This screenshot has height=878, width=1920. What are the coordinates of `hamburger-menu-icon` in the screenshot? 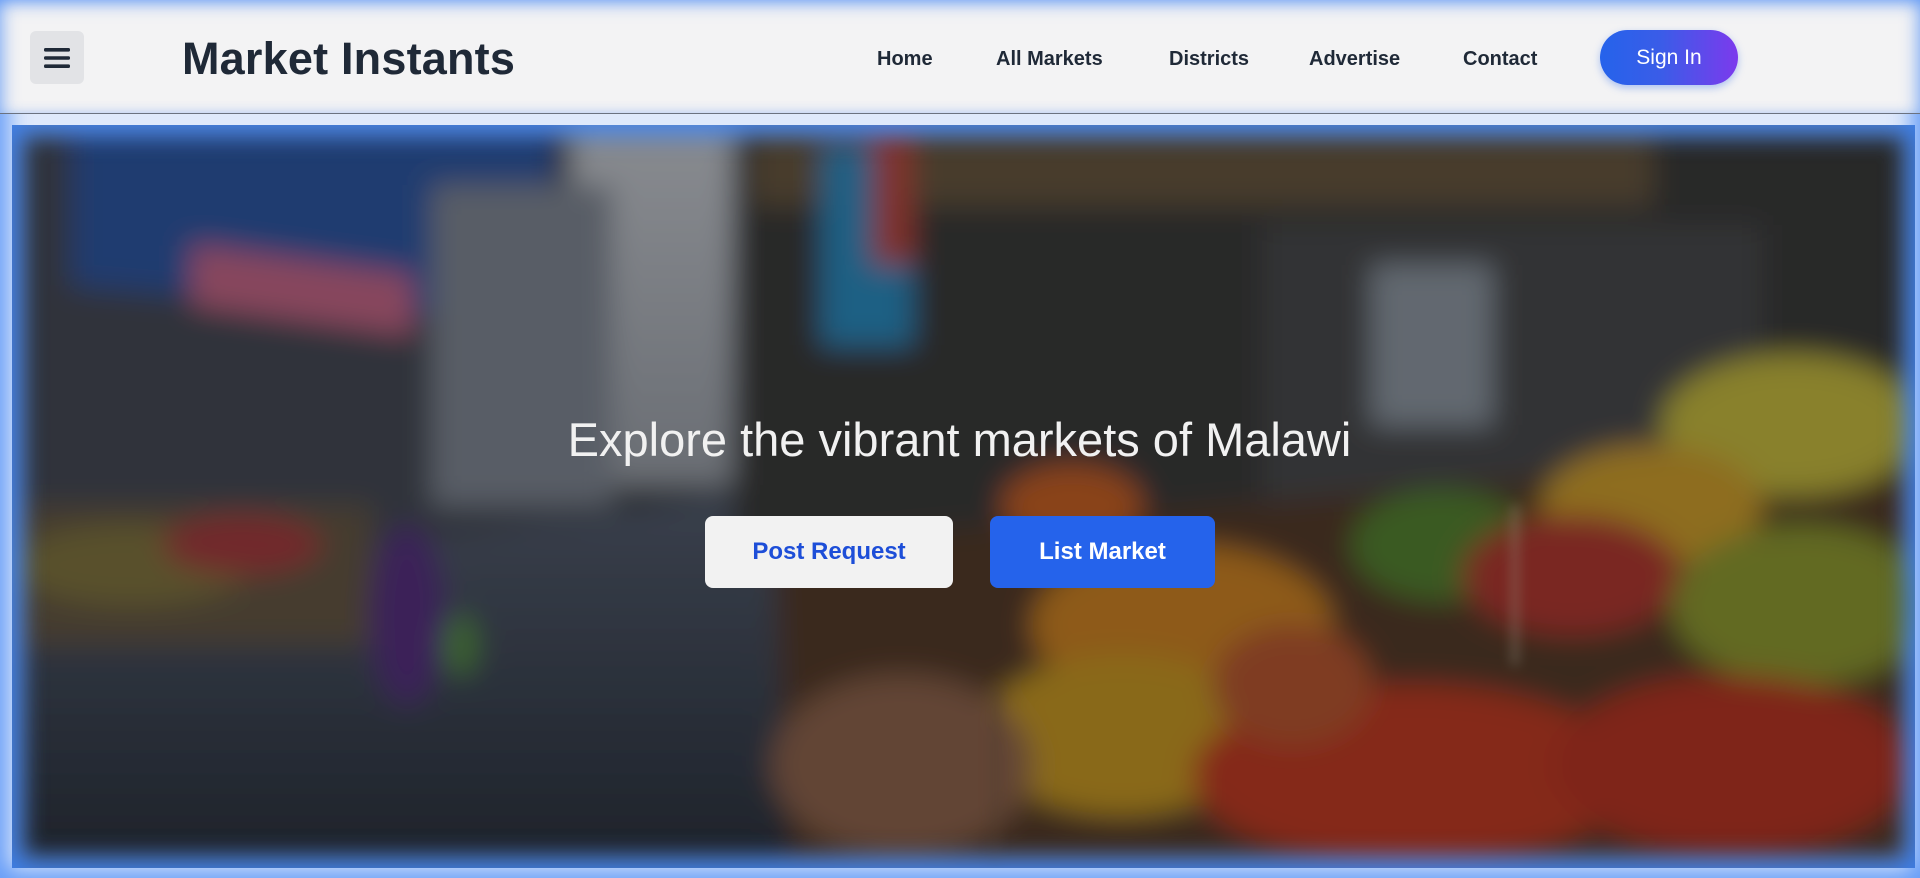 It's located at (57, 57).